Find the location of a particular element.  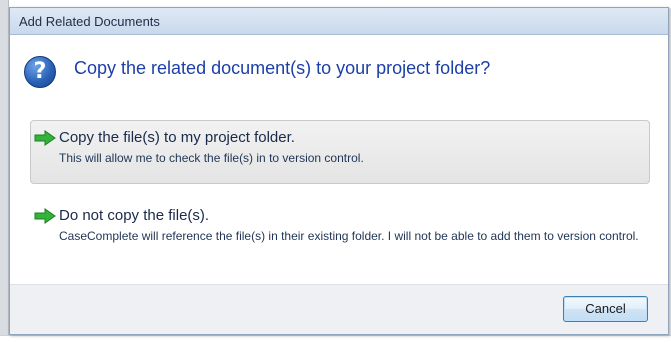

dialog-title-bar: Add Related Documents is located at coordinates (339, 21).